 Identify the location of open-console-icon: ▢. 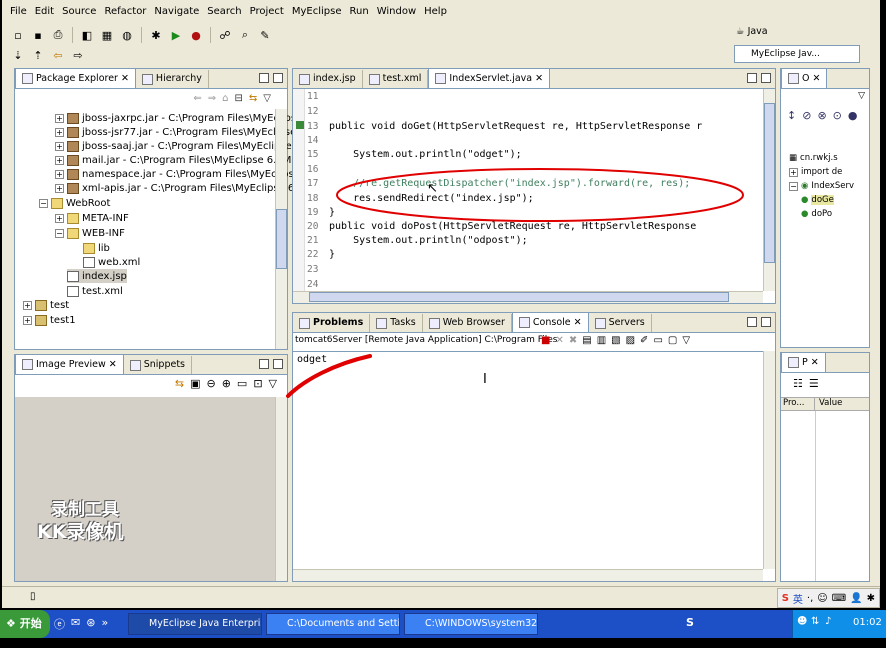
(672, 340).